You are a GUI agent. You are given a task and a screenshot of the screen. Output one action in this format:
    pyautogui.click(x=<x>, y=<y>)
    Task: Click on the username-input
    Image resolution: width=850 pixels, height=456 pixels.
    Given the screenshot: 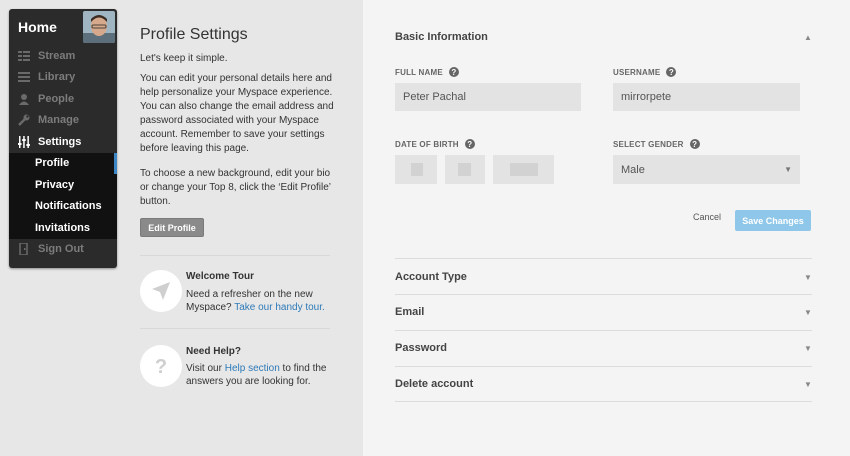 What is the action you would take?
    pyautogui.click(x=706, y=97)
    